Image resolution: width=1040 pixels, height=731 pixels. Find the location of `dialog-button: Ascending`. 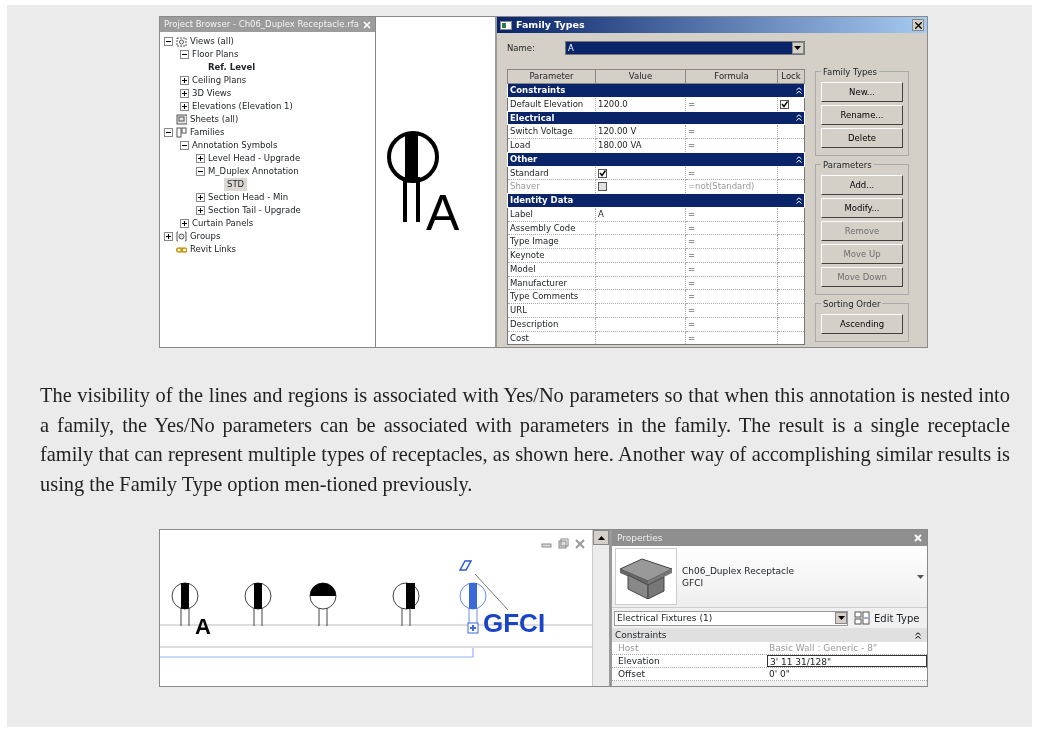

dialog-button: Ascending is located at coordinates (862, 324).